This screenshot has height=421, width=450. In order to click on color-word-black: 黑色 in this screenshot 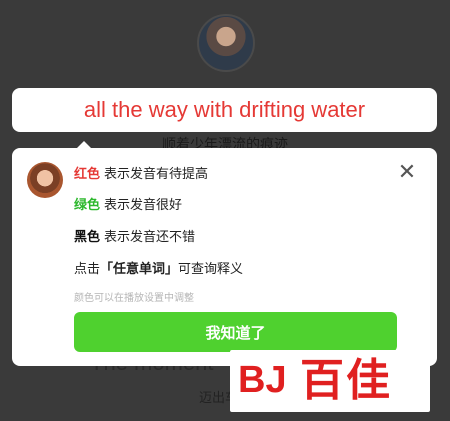, I will do `click(87, 237)`.